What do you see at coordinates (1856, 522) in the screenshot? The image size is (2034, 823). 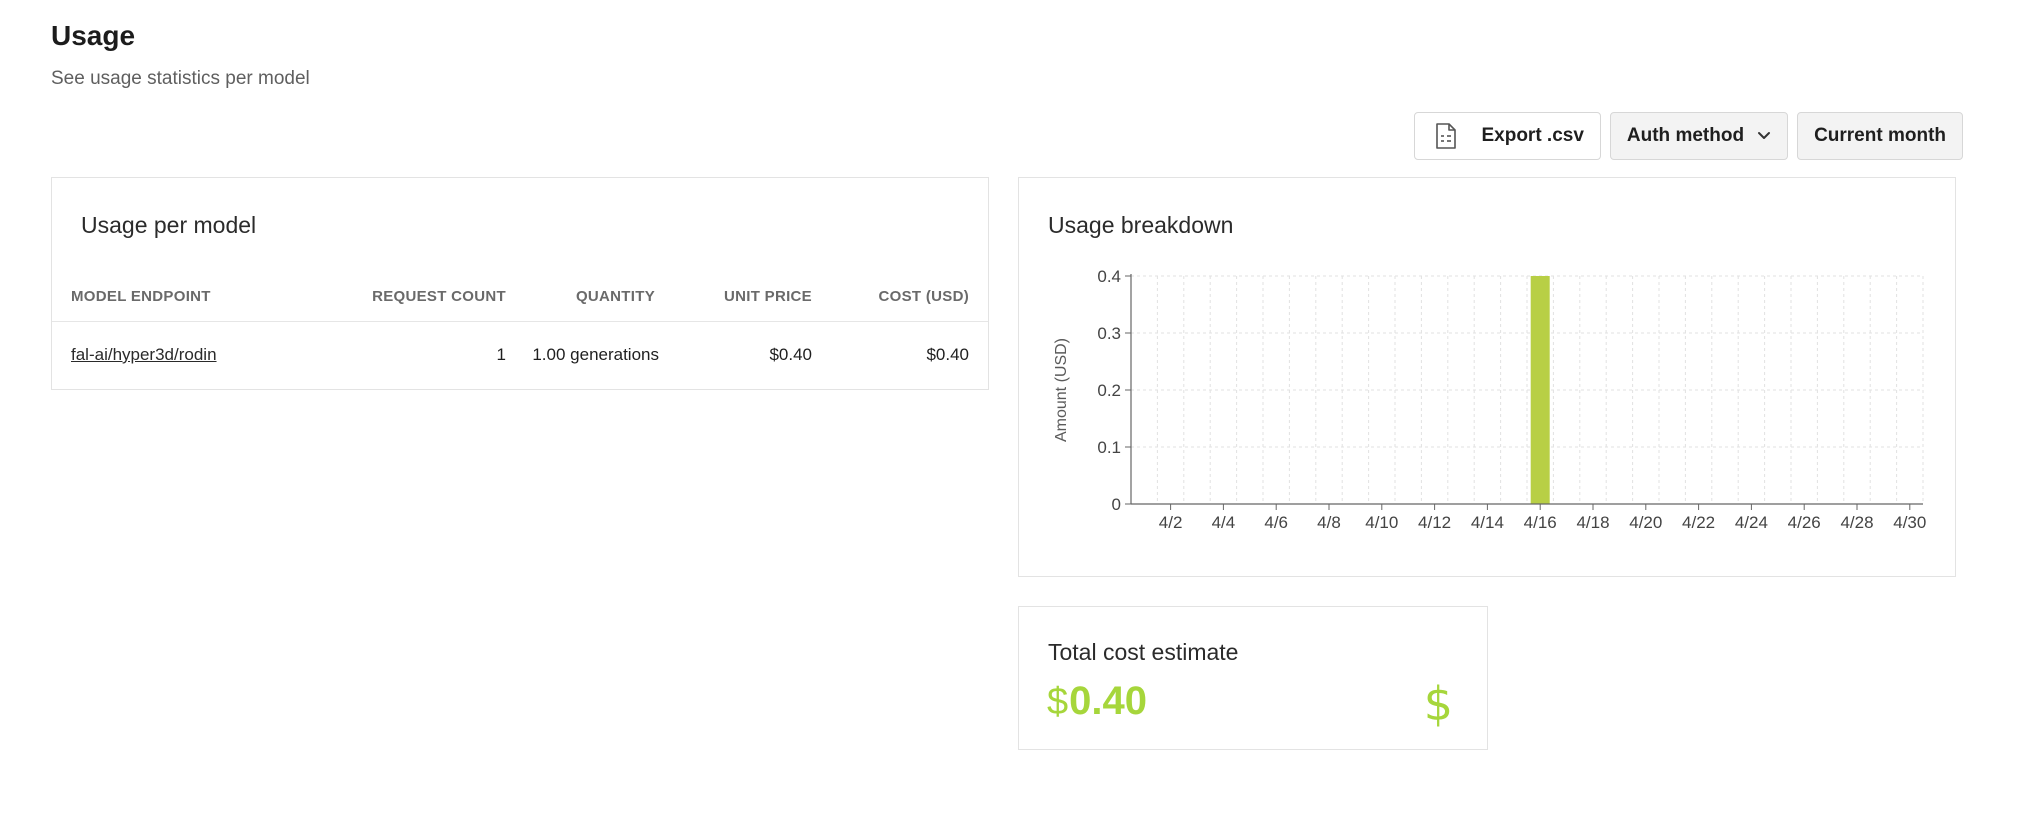 I see `x-tick-label: 4/28` at bounding box center [1856, 522].